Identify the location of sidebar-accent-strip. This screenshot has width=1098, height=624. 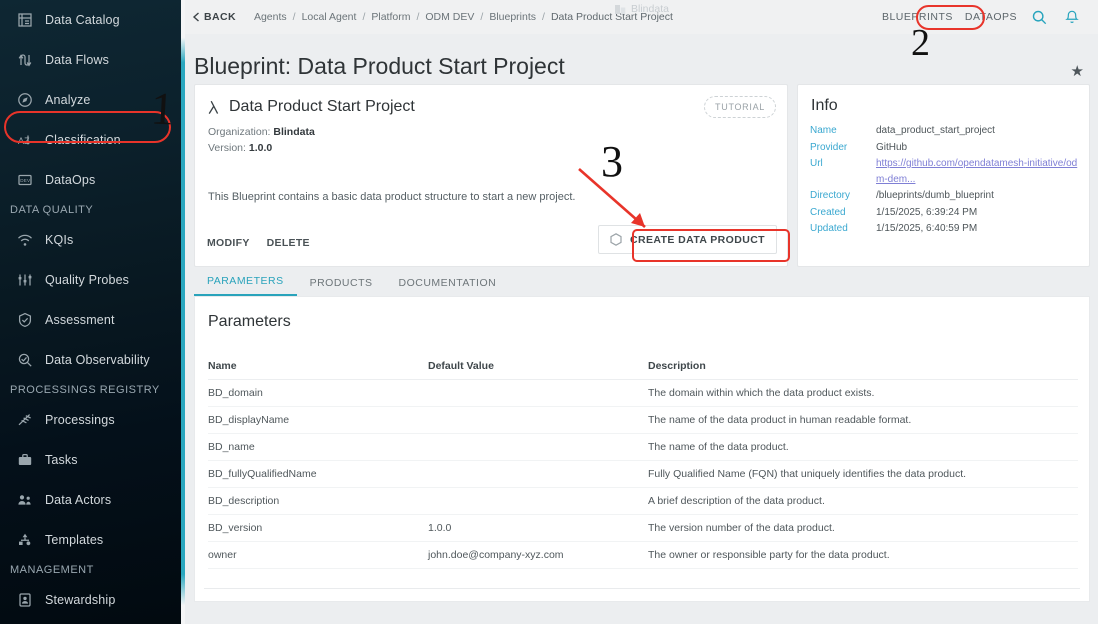
(183, 312).